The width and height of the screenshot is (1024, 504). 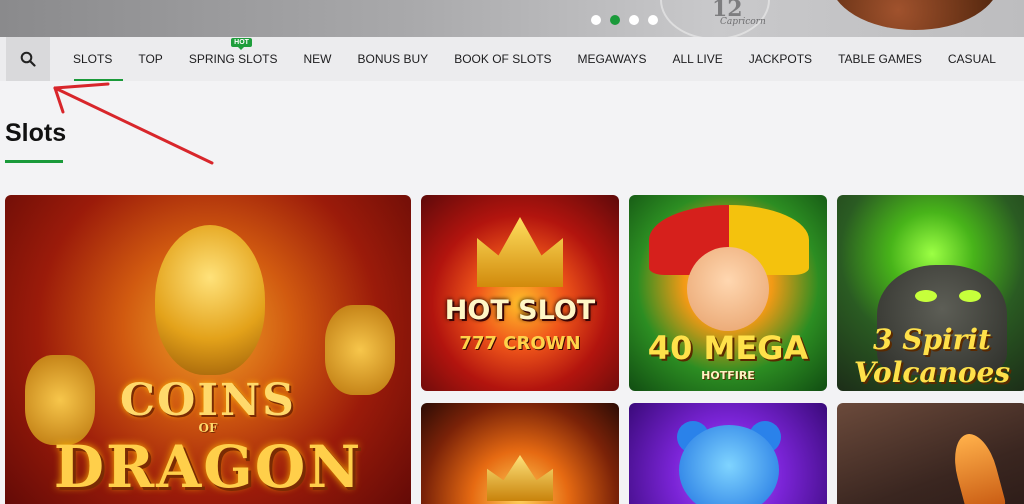 What do you see at coordinates (624, 20) in the screenshot?
I see `carousel-dots` at bounding box center [624, 20].